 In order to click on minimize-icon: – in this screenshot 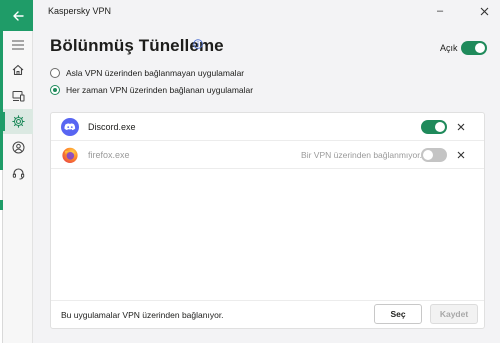, I will do `click(440, 11)`.